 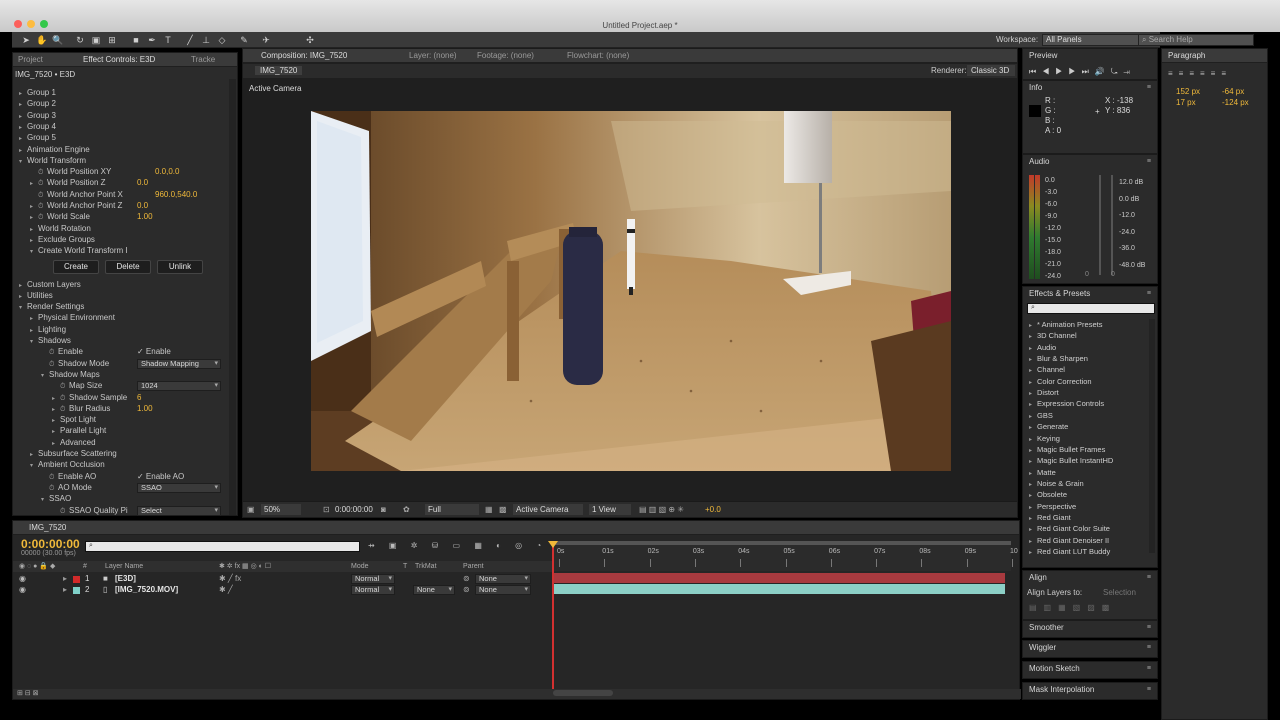 What do you see at coordinates (190, 40) in the screenshot?
I see `brush-tool-icon: ╱` at bounding box center [190, 40].